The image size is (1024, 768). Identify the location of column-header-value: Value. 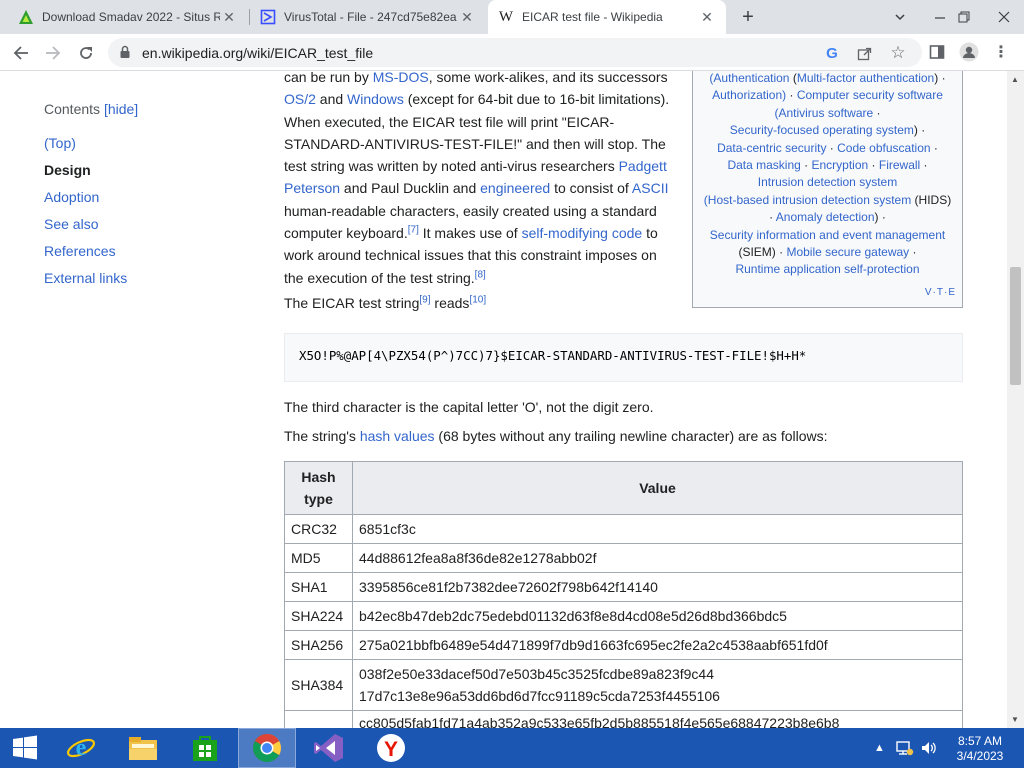
(657, 488).